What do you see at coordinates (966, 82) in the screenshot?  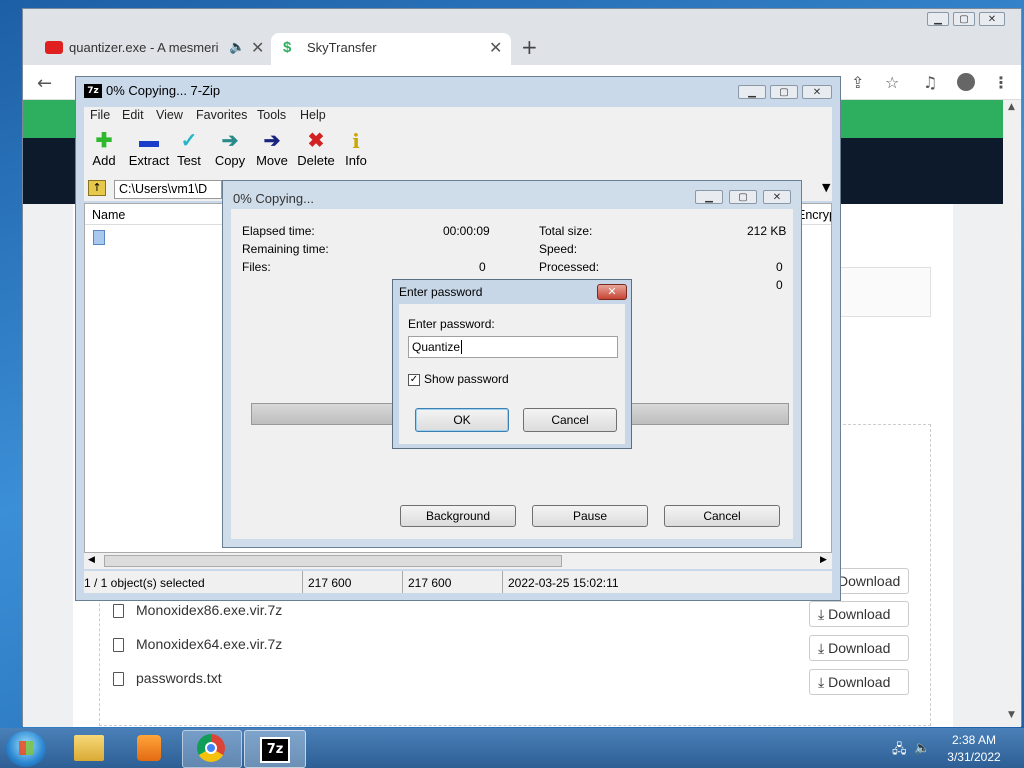 I see `profile-icon` at bounding box center [966, 82].